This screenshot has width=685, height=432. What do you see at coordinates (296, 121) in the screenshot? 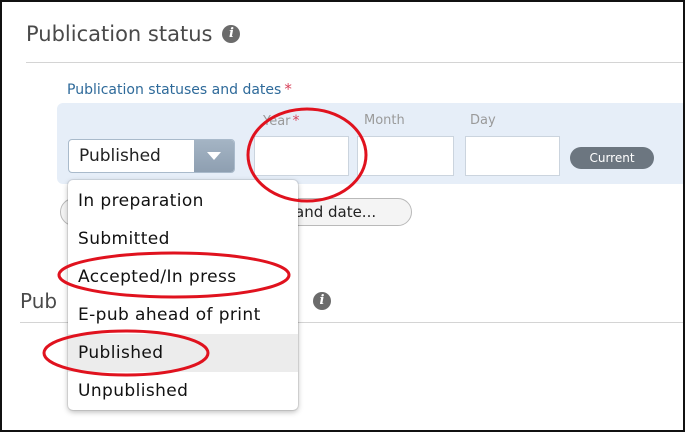
I see `year-required-asterisk: *` at bounding box center [296, 121].